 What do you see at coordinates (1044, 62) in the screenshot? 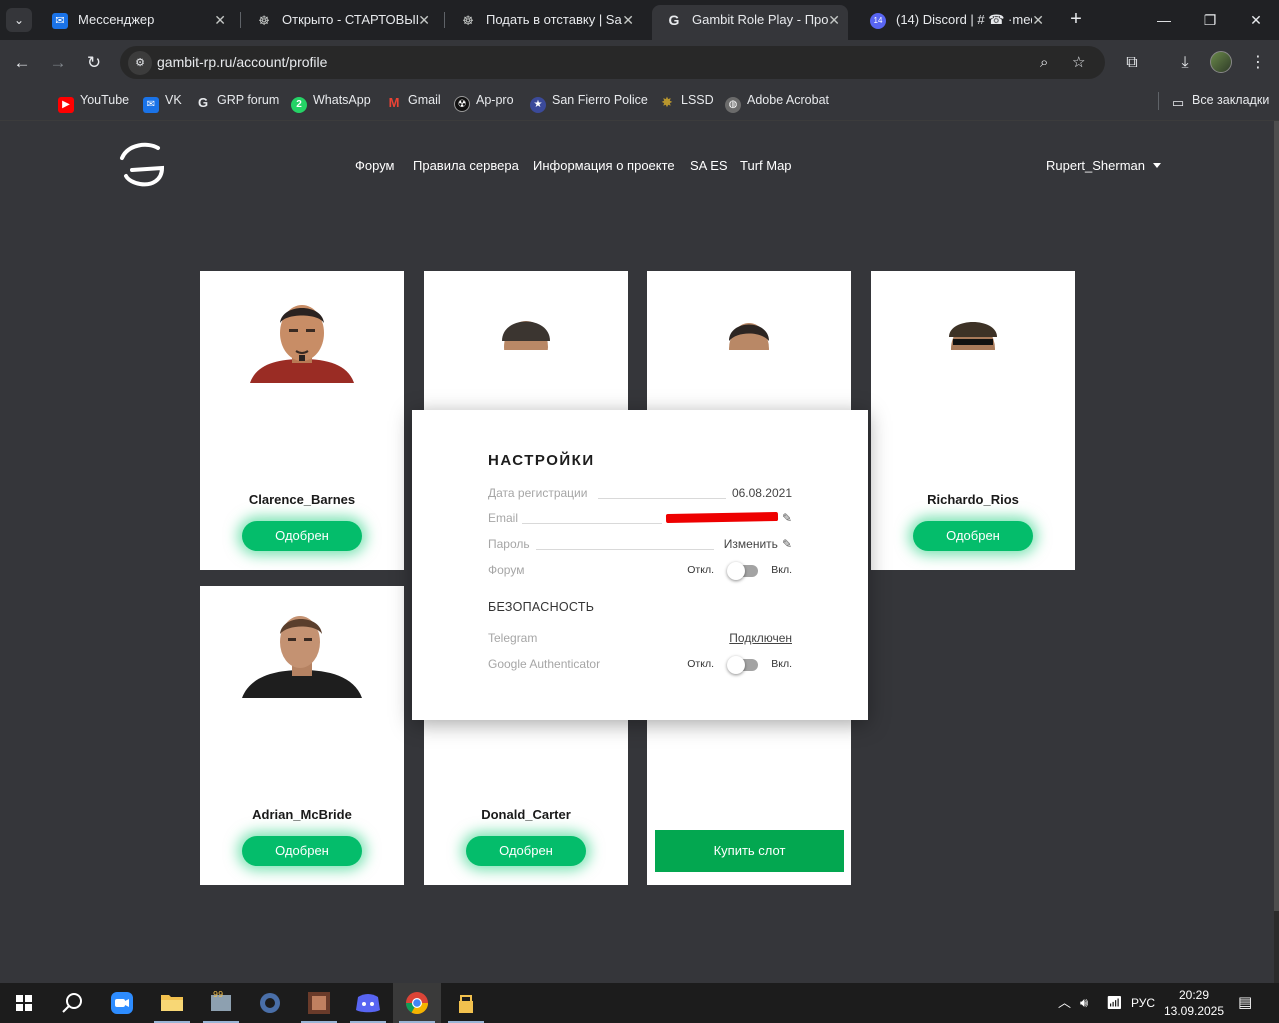
I see `zoom-icon: ⌕` at bounding box center [1044, 62].